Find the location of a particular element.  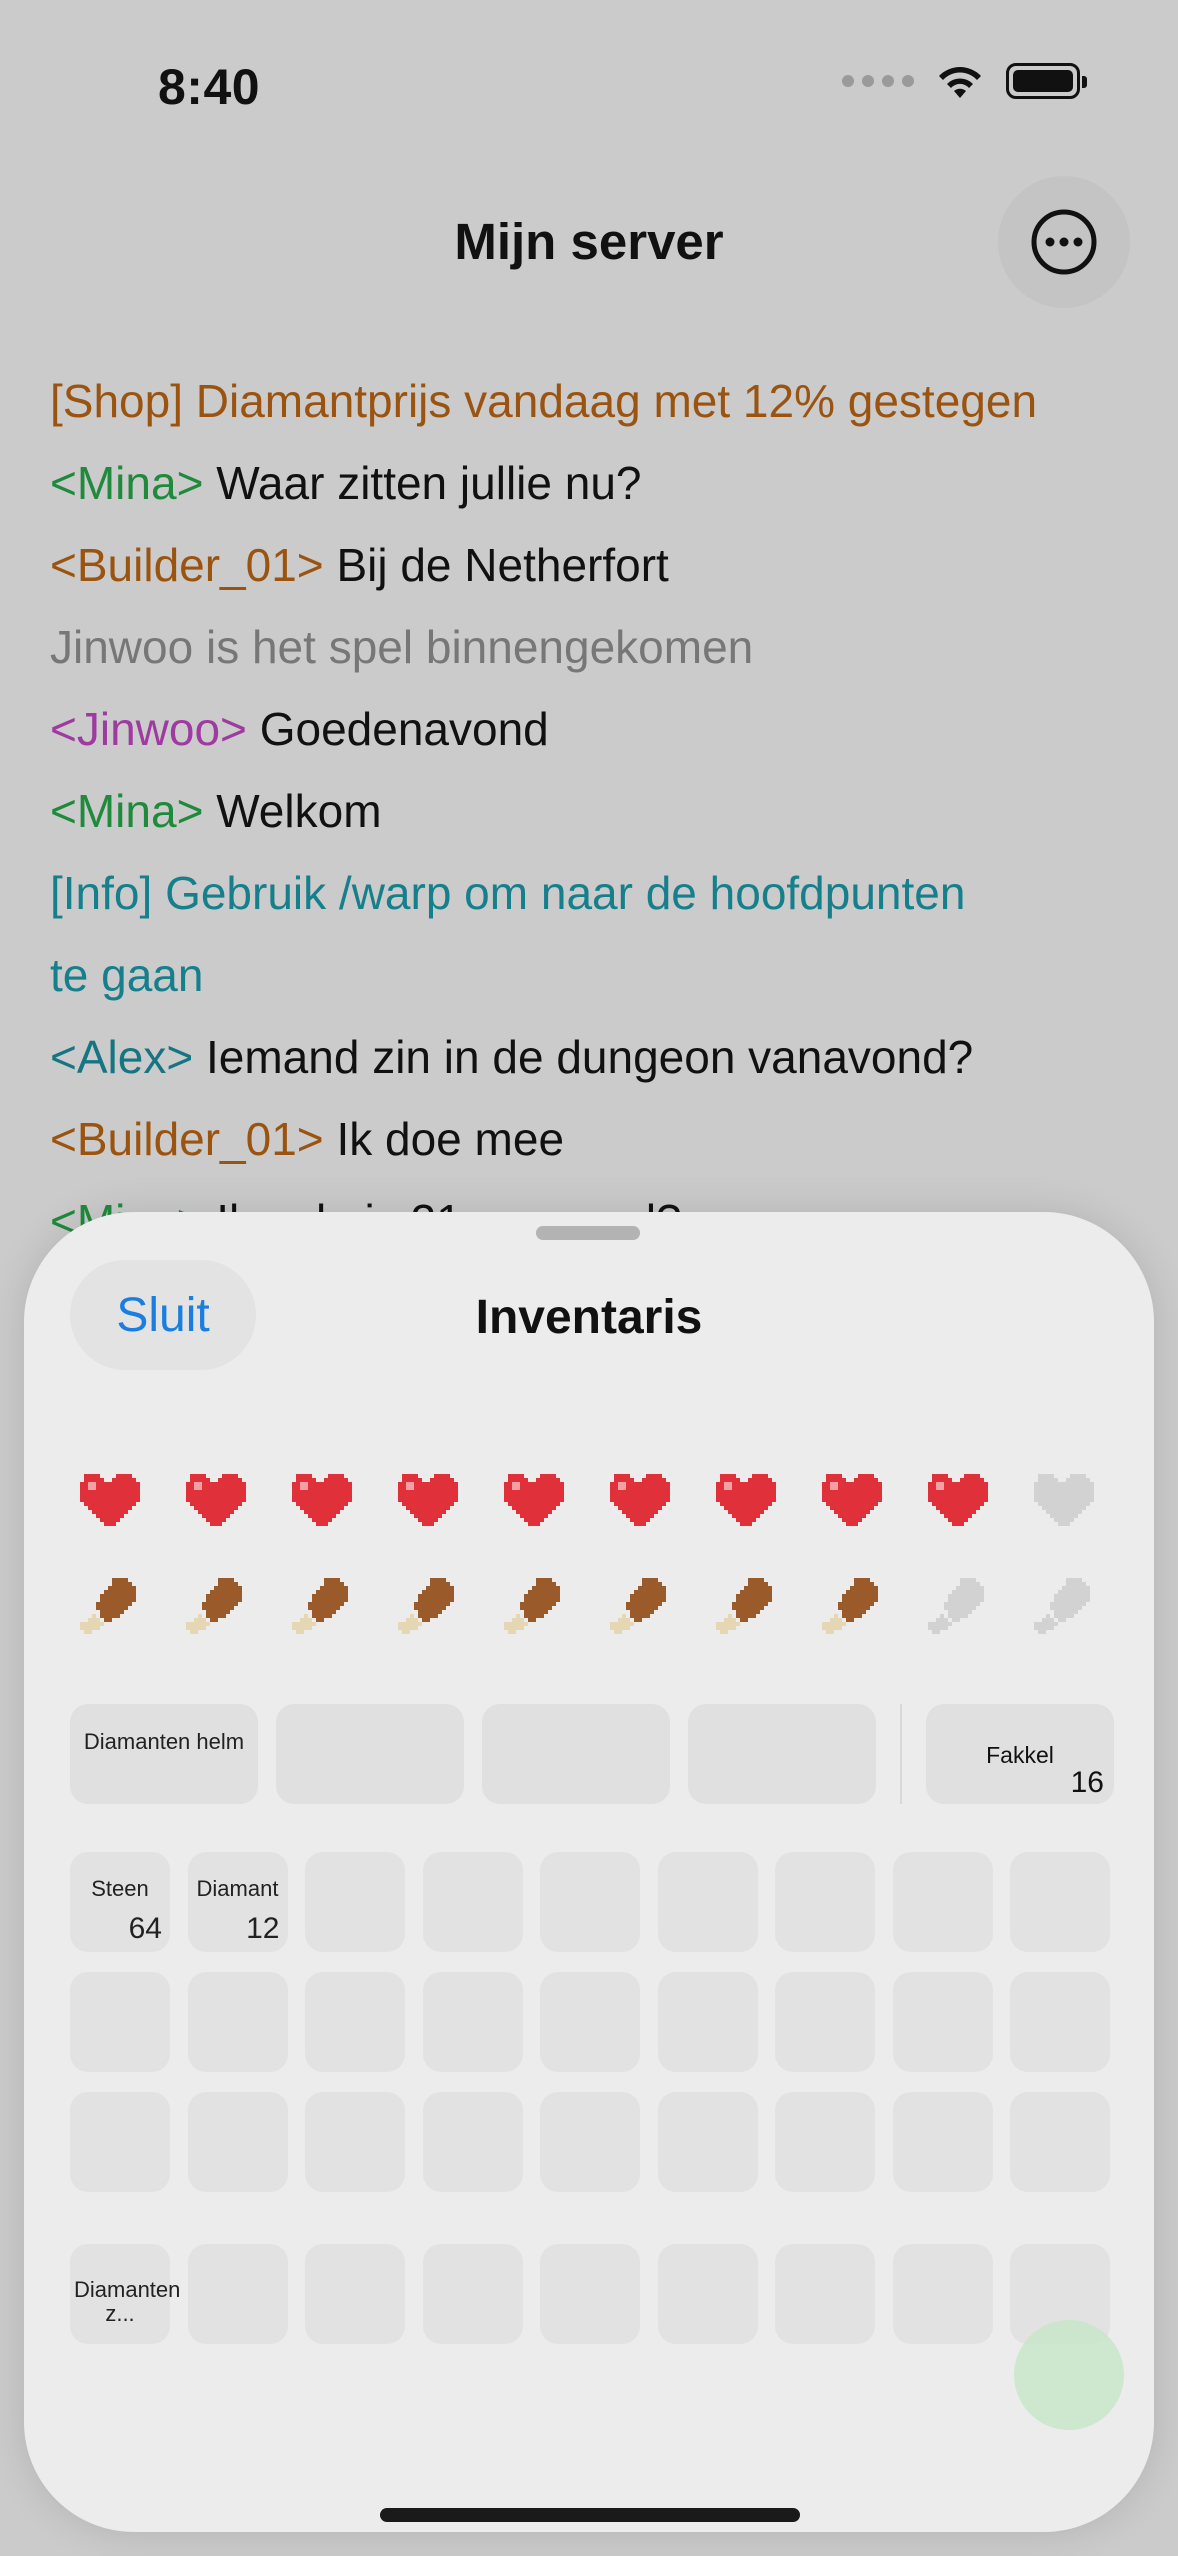

chat-message: <Mina> Waar zitten jullie nu? is located at coordinates (584, 483).